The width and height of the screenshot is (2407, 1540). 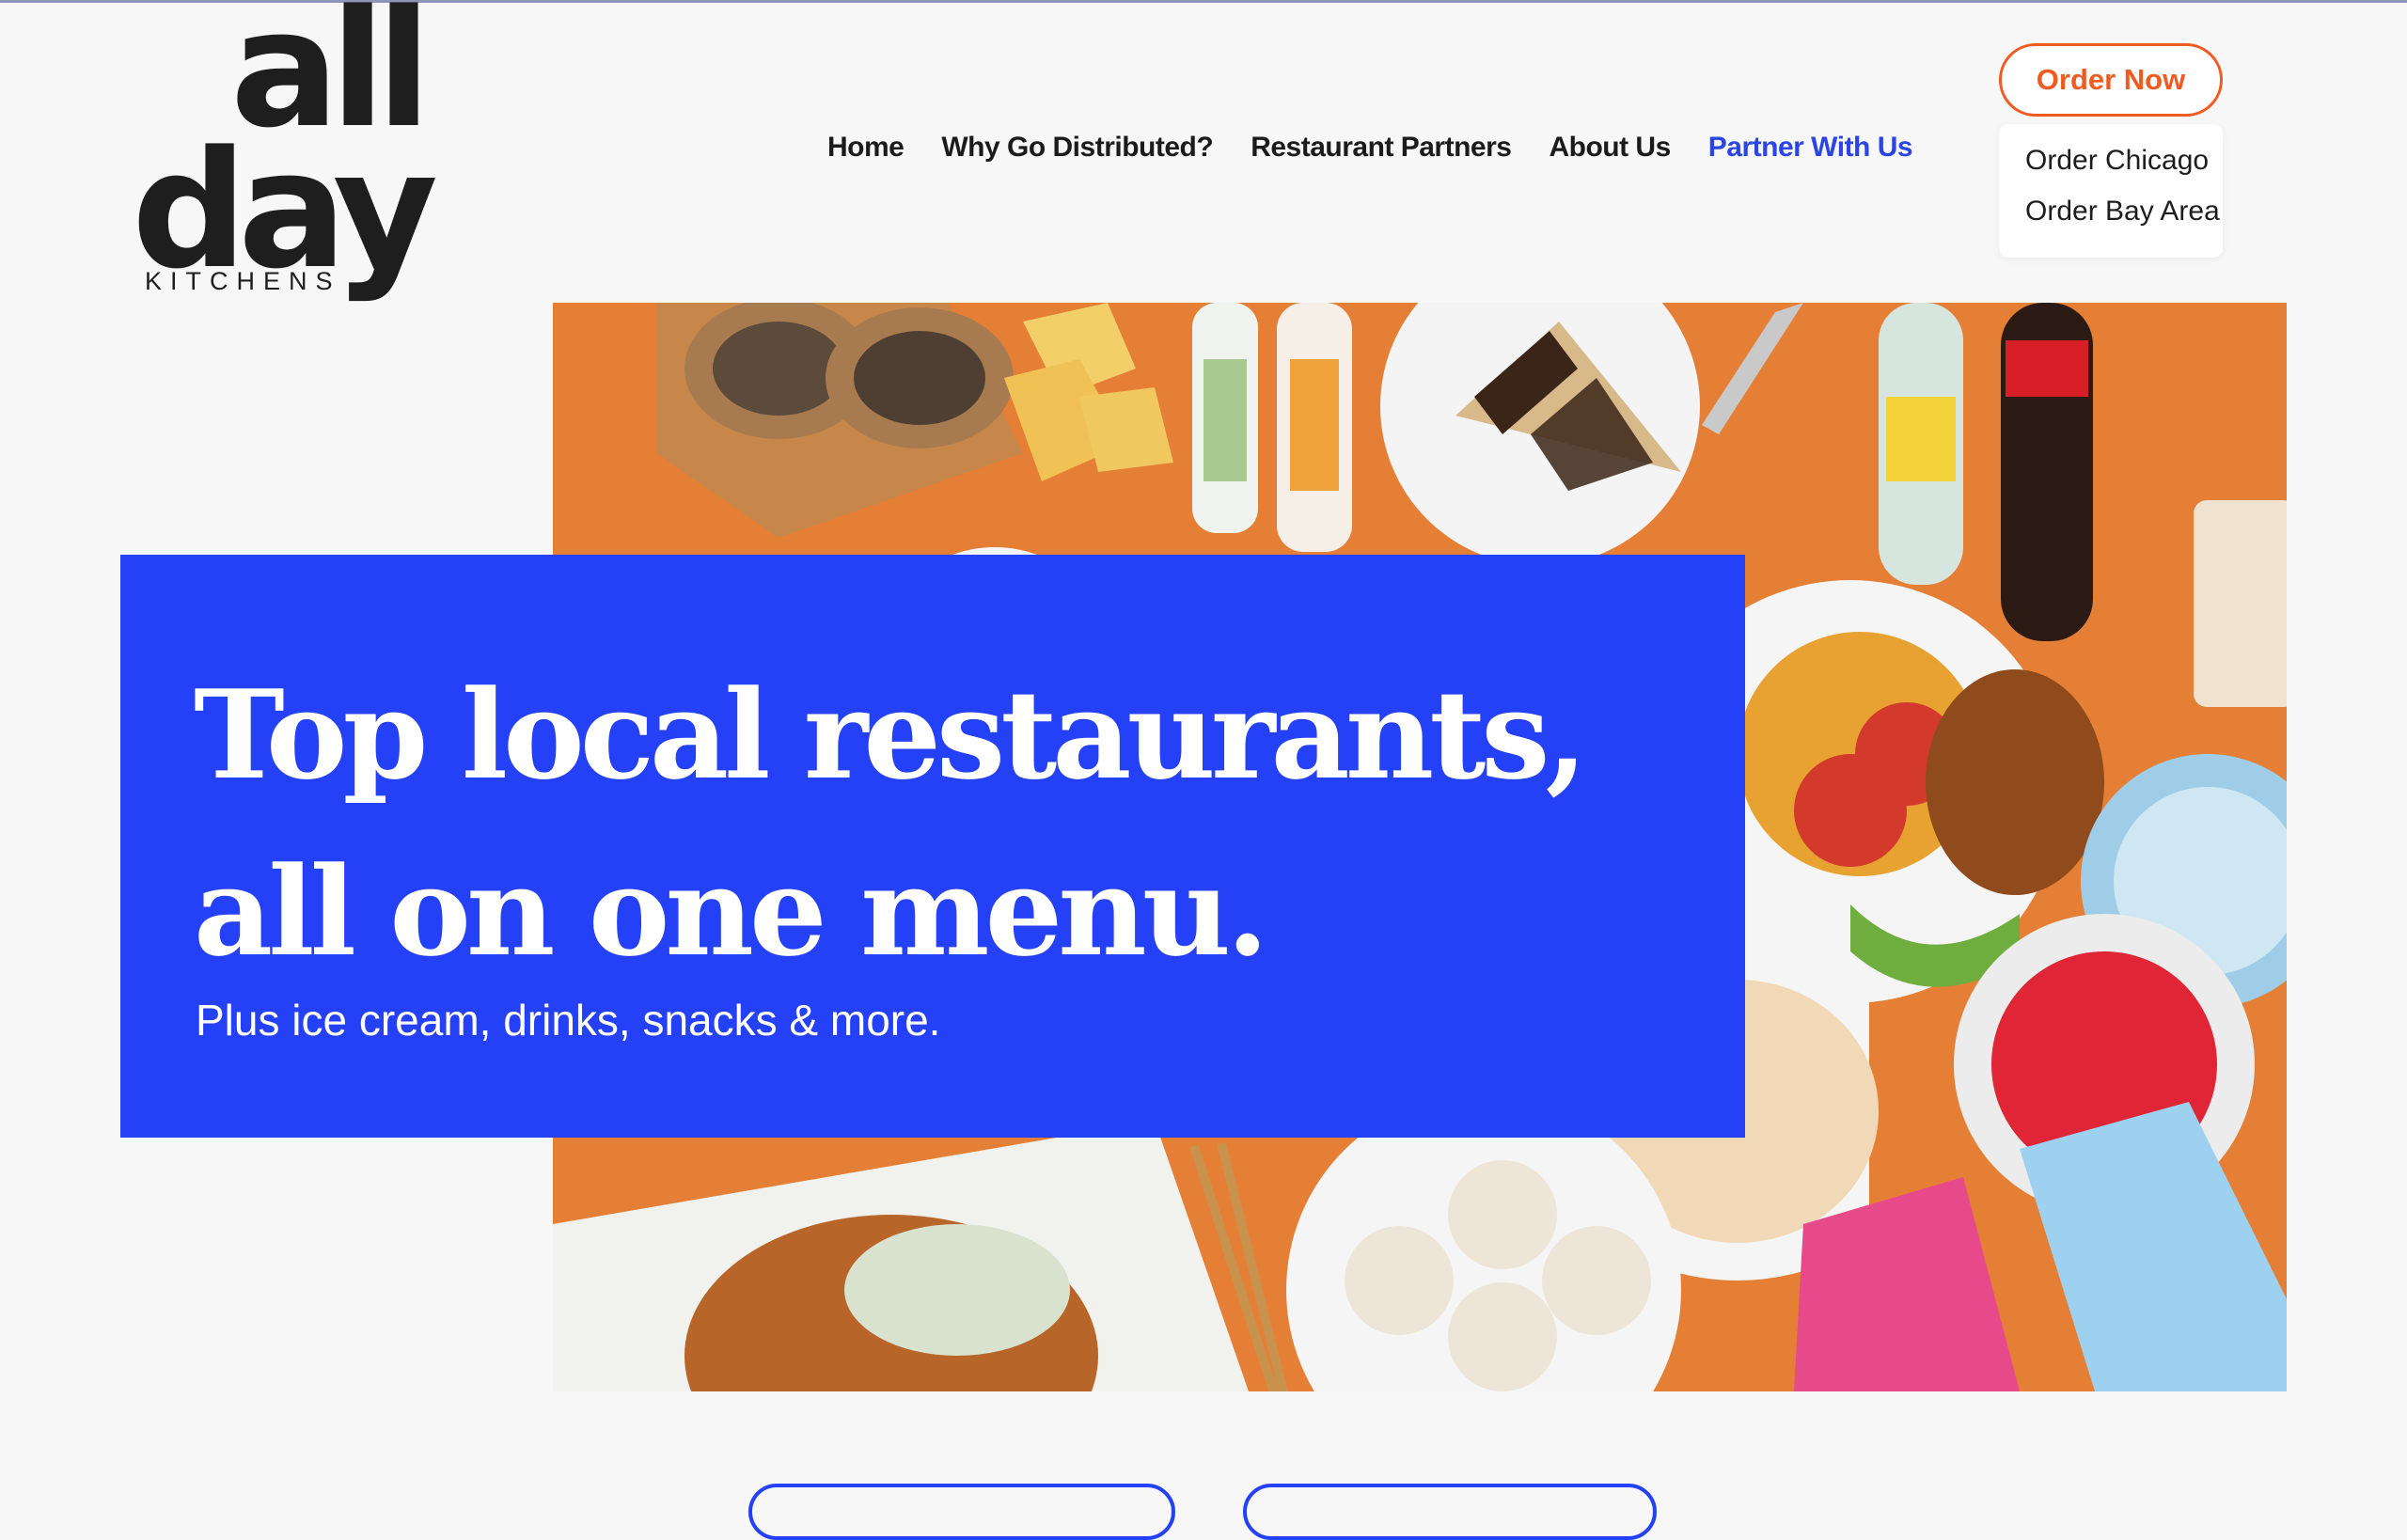 What do you see at coordinates (243, 281) in the screenshot?
I see `logo-line-kitchens: KITCHENS` at bounding box center [243, 281].